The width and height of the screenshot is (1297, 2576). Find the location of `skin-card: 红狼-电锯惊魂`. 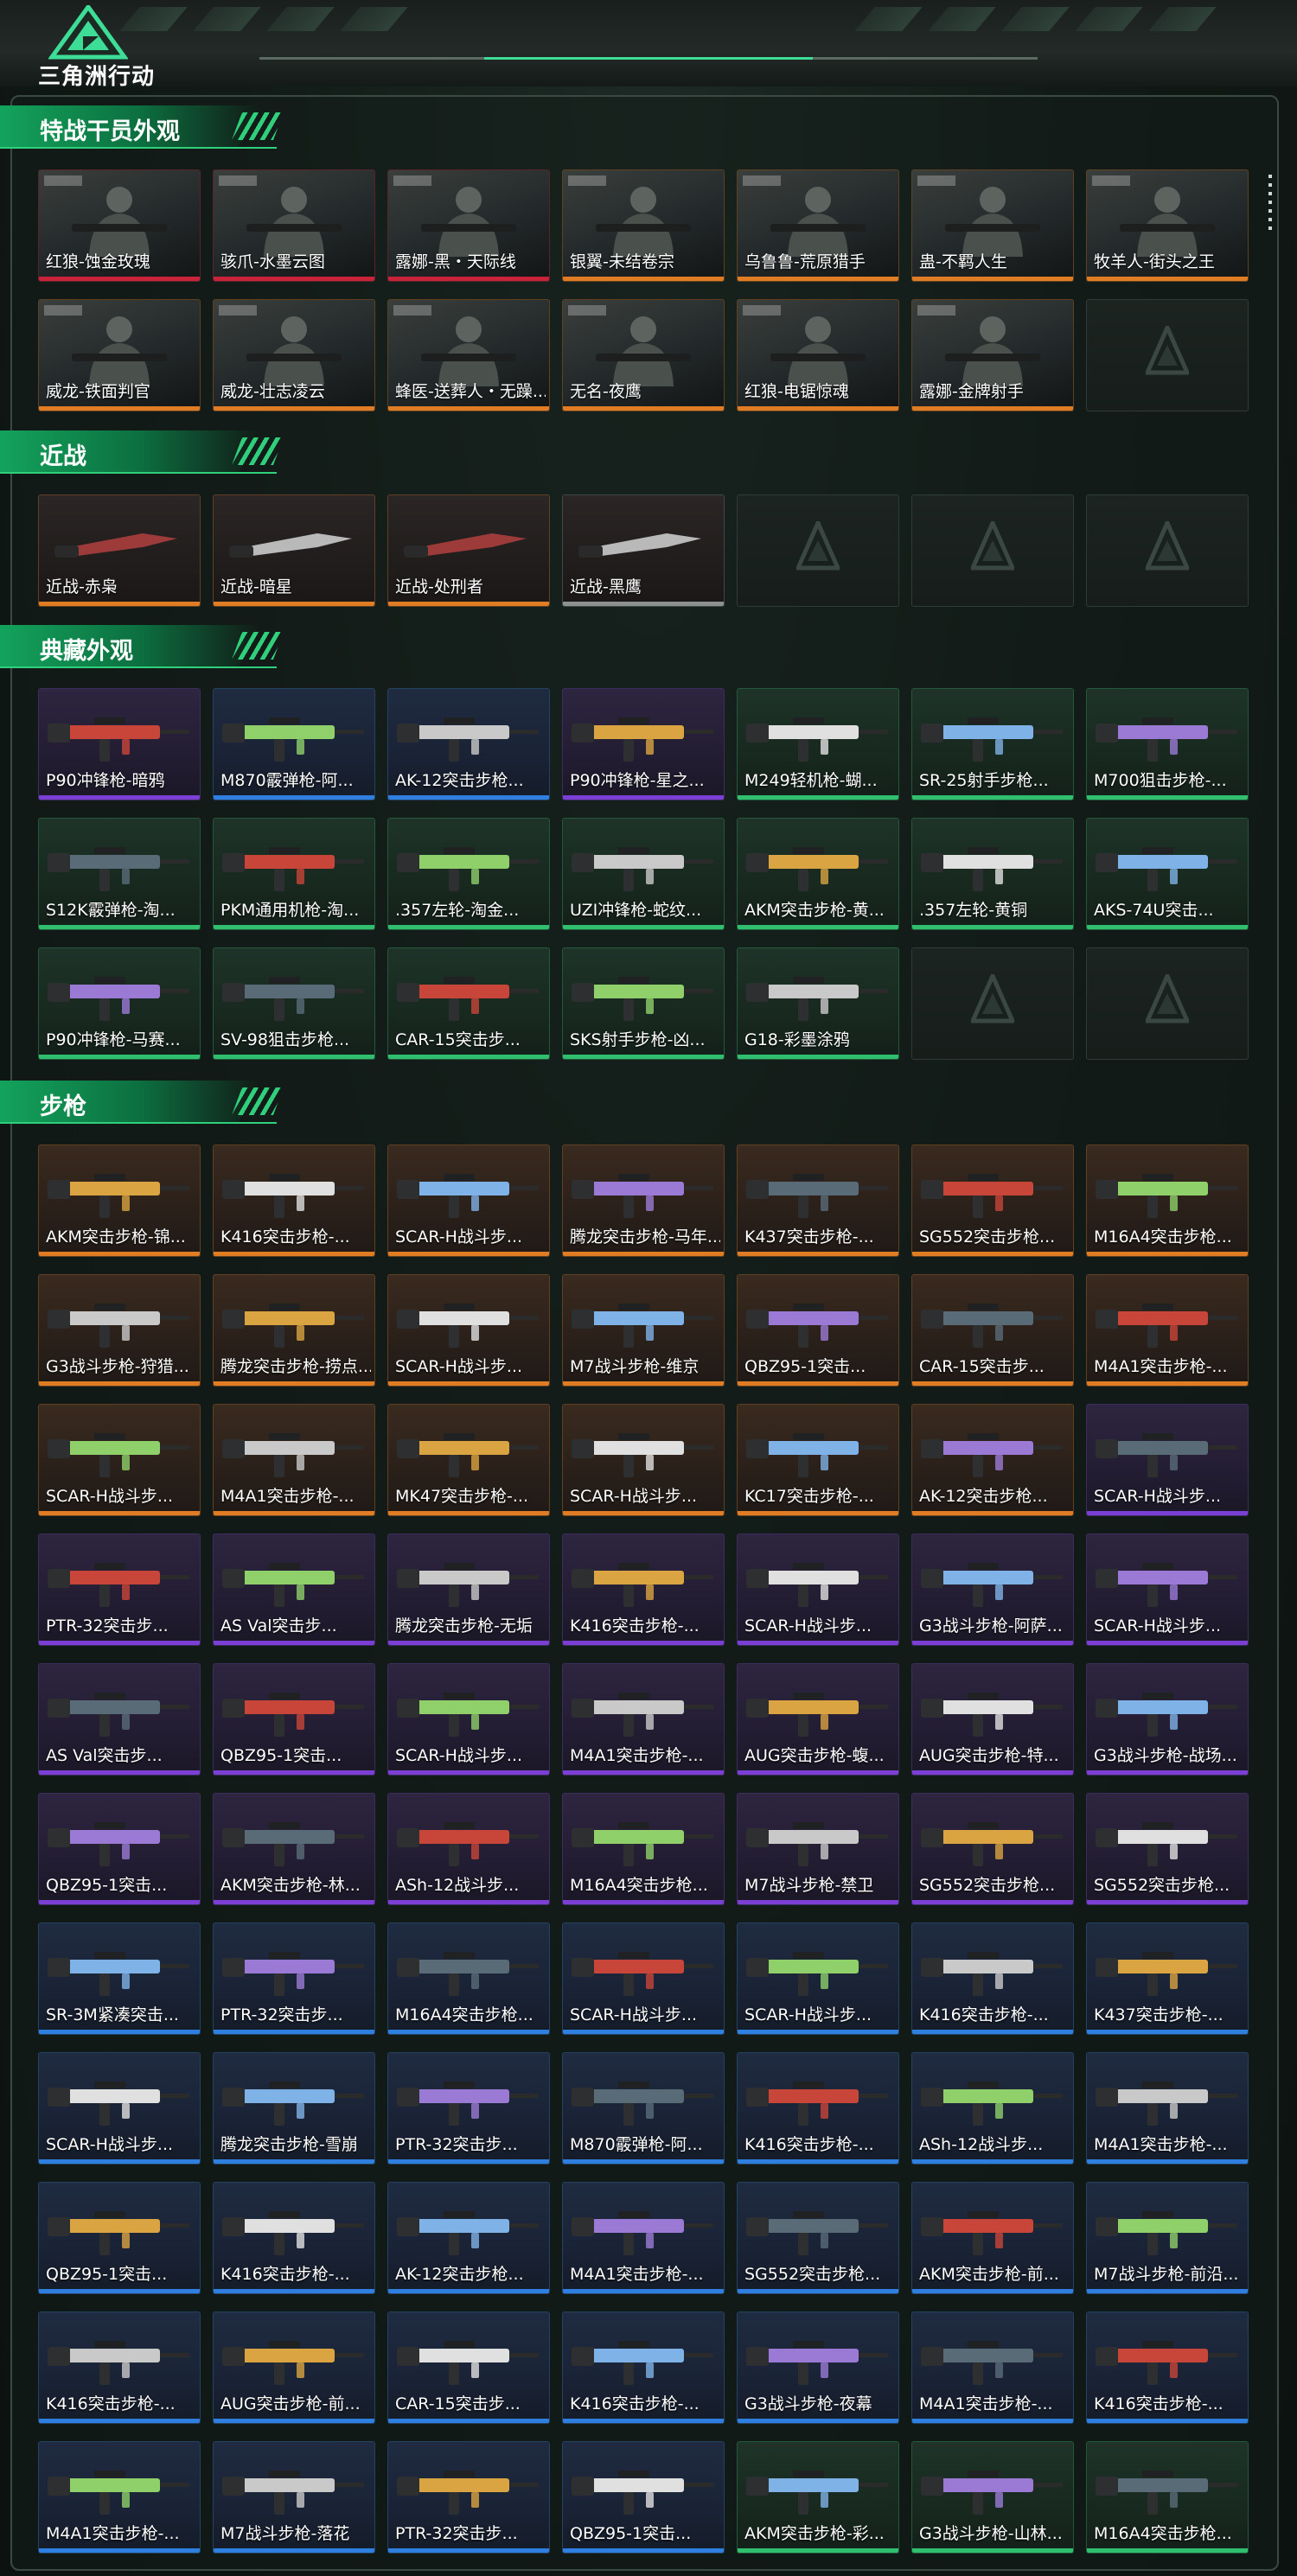

skin-card: 红狼-电锯惊魂 is located at coordinates (818, 355).